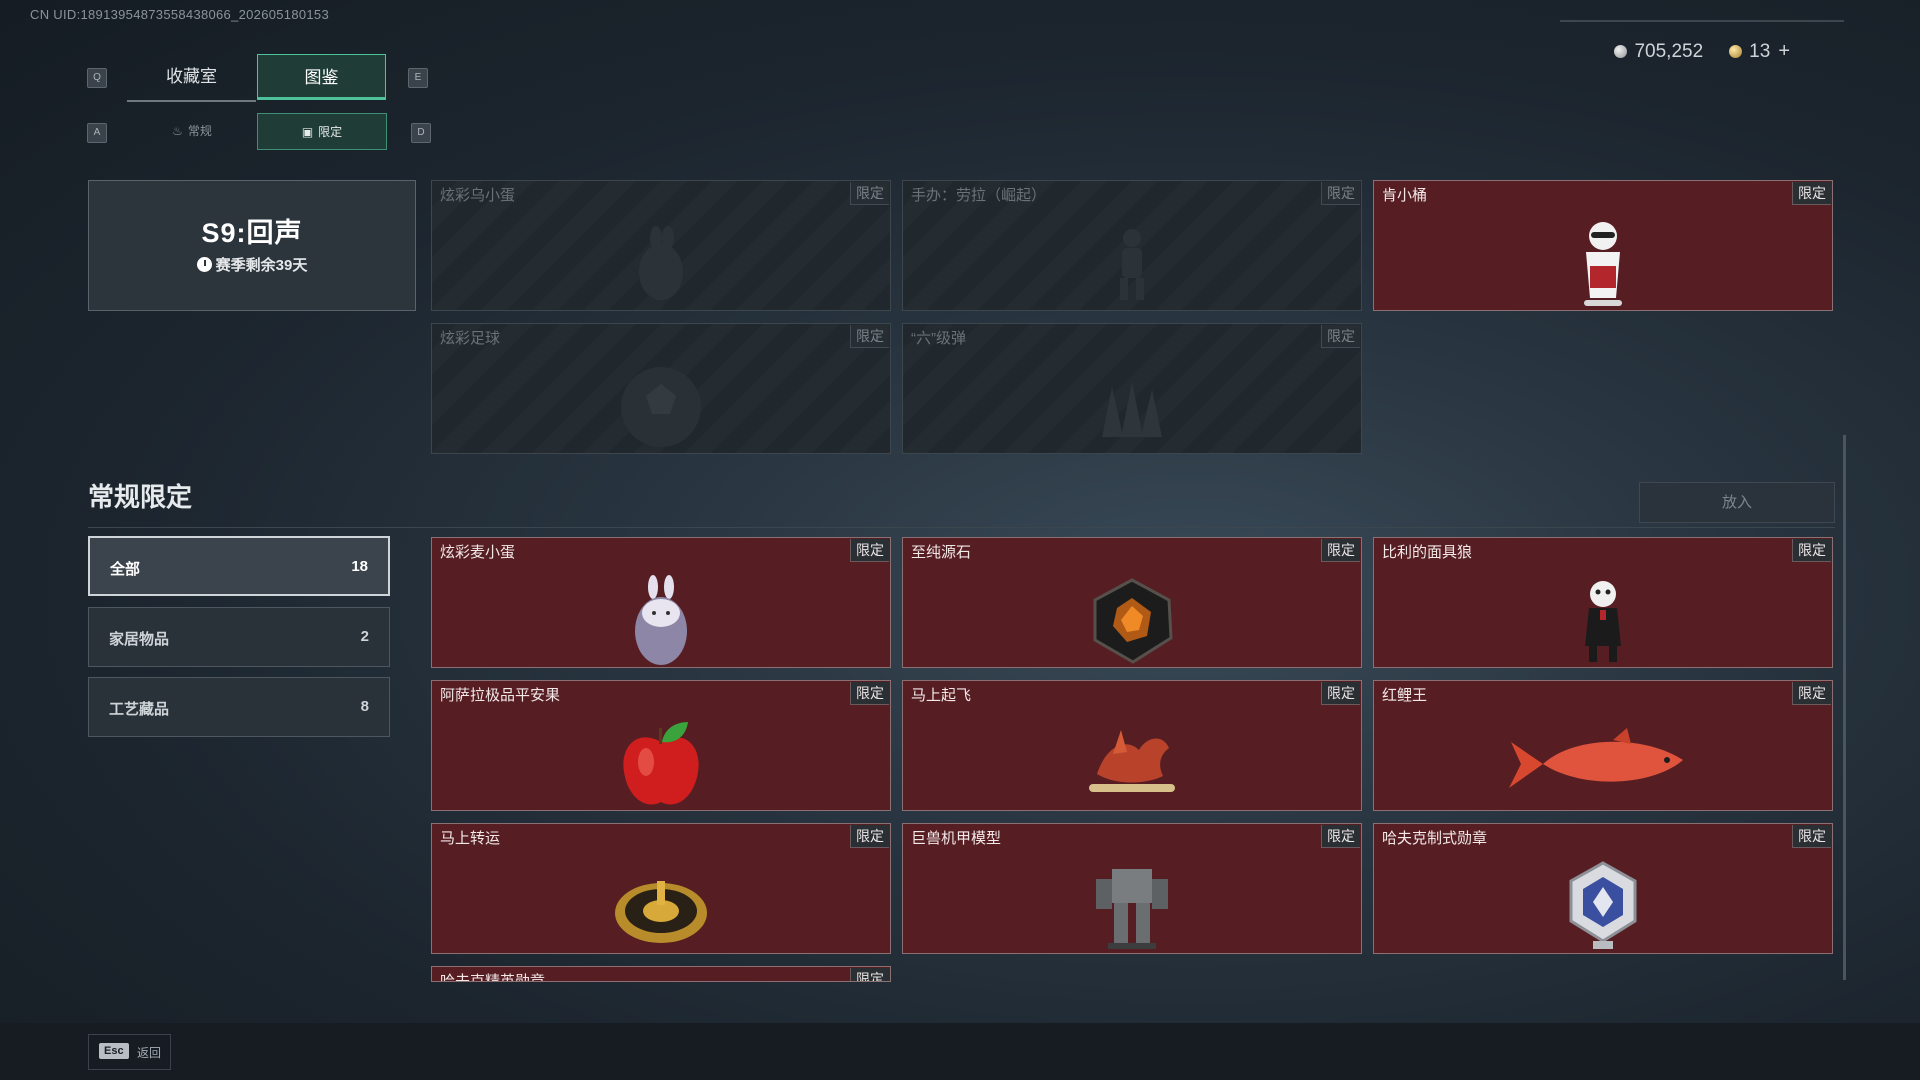 This screenshot has height=1080, width=1920. Describe the element at coordinates (177, 131) in the screenshot. I see `flame-icon: ♨` at that location.